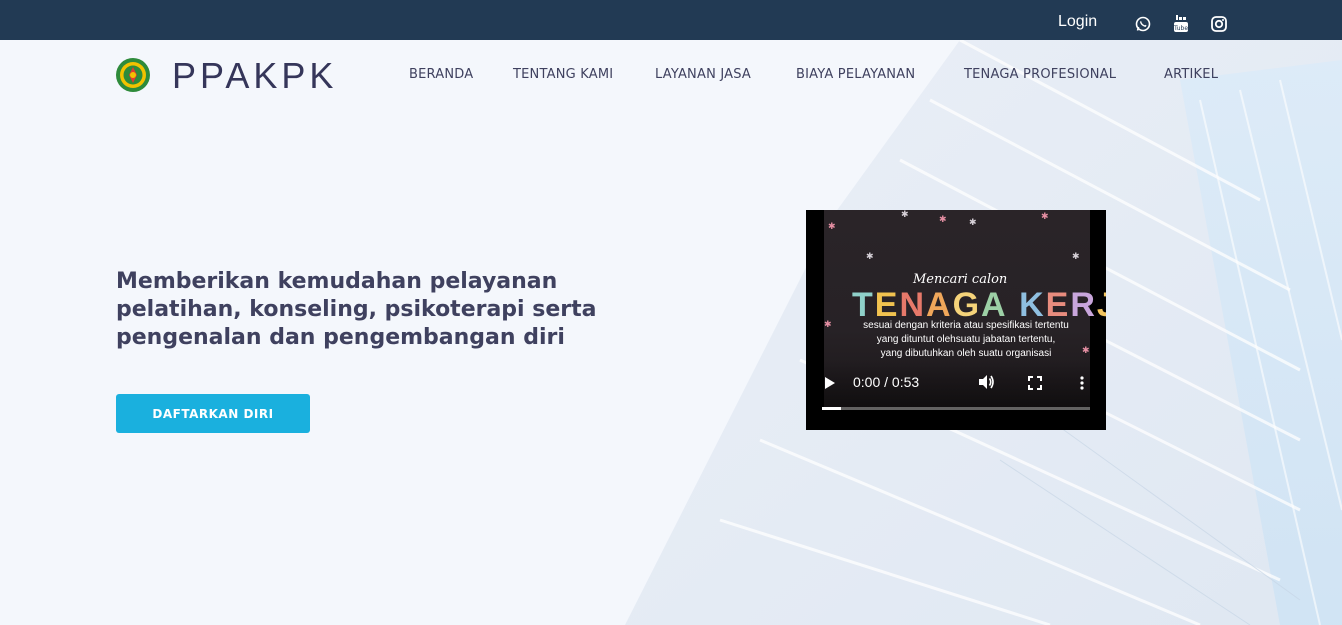  Describe the element at coordinates (855, 74) in the screenshot. I see `nav-biaya-pelayanan: BIAYA PELAYANAN` at that location.